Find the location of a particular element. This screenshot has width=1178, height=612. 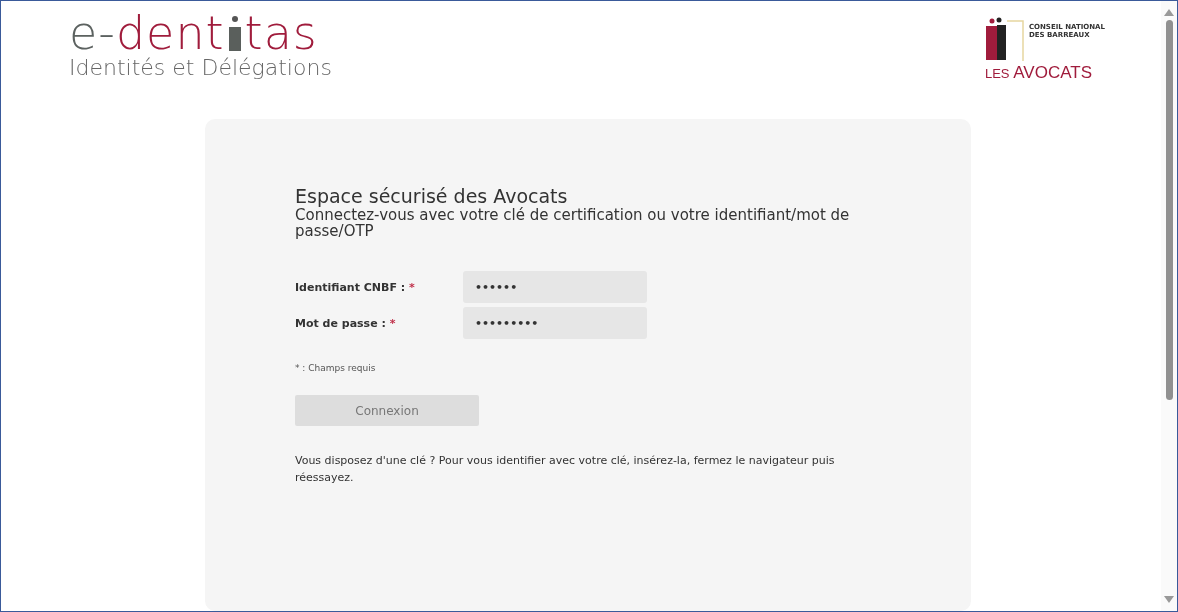

field-label: Identifiant CNBF : * is located at coordinates (355, 287).